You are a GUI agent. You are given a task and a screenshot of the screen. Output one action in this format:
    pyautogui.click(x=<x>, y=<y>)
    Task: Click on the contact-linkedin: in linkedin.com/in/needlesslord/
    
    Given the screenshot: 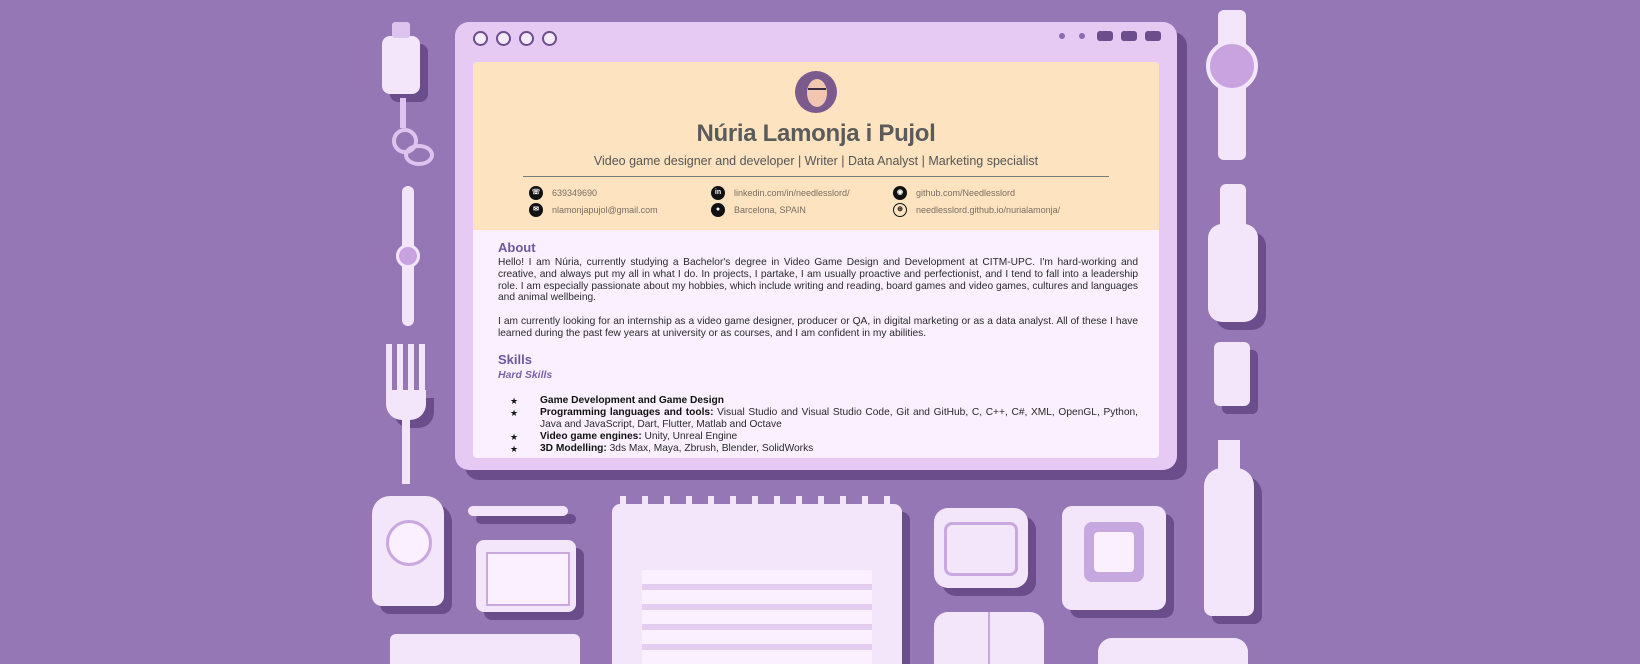 What is the action you would take?
    pyautogui.click(x=780, y=193)
    